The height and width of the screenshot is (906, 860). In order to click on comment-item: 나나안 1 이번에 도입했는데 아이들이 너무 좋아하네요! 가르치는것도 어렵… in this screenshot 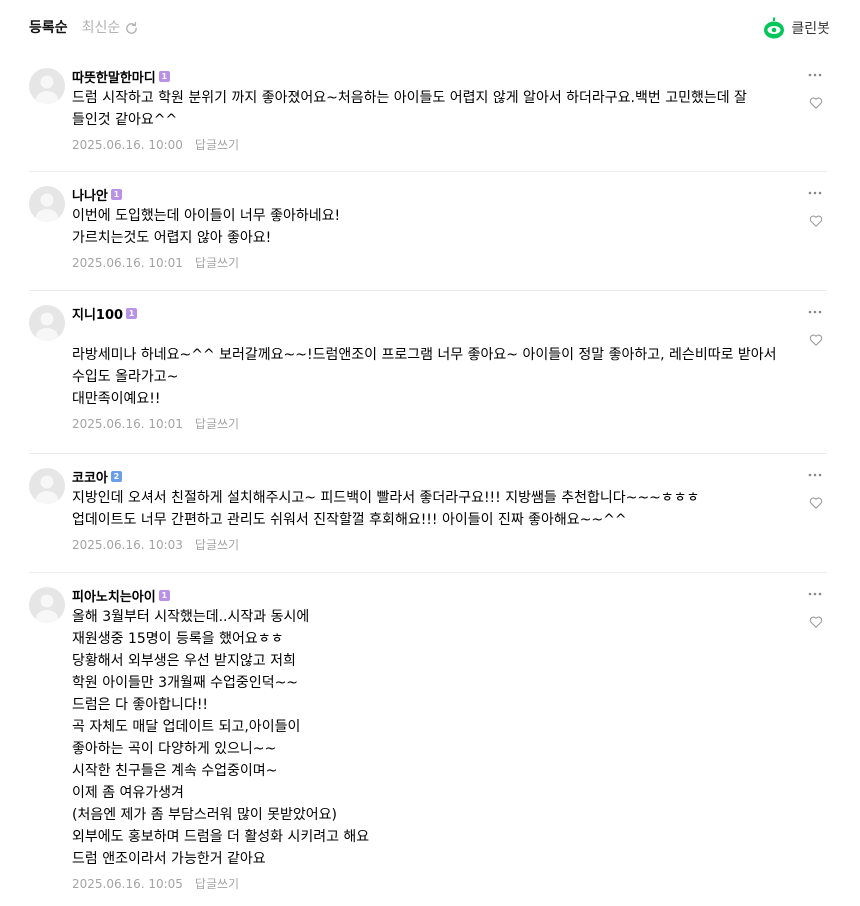, I will do `click(428, 231)`.